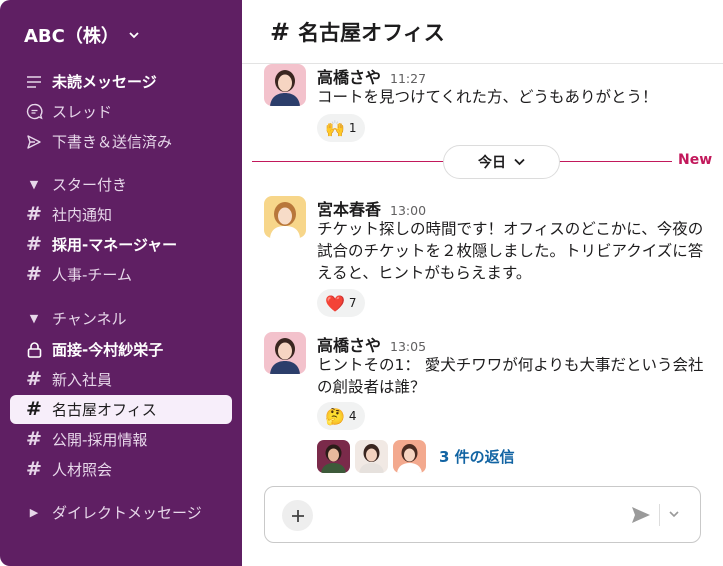 Image resolution: width=723 pixels, height=566 pixels. Describe the element at coordinates (112, 142) in the screenshot. I see `sidebar-item-label: 下書き＆送信済み` at that location.